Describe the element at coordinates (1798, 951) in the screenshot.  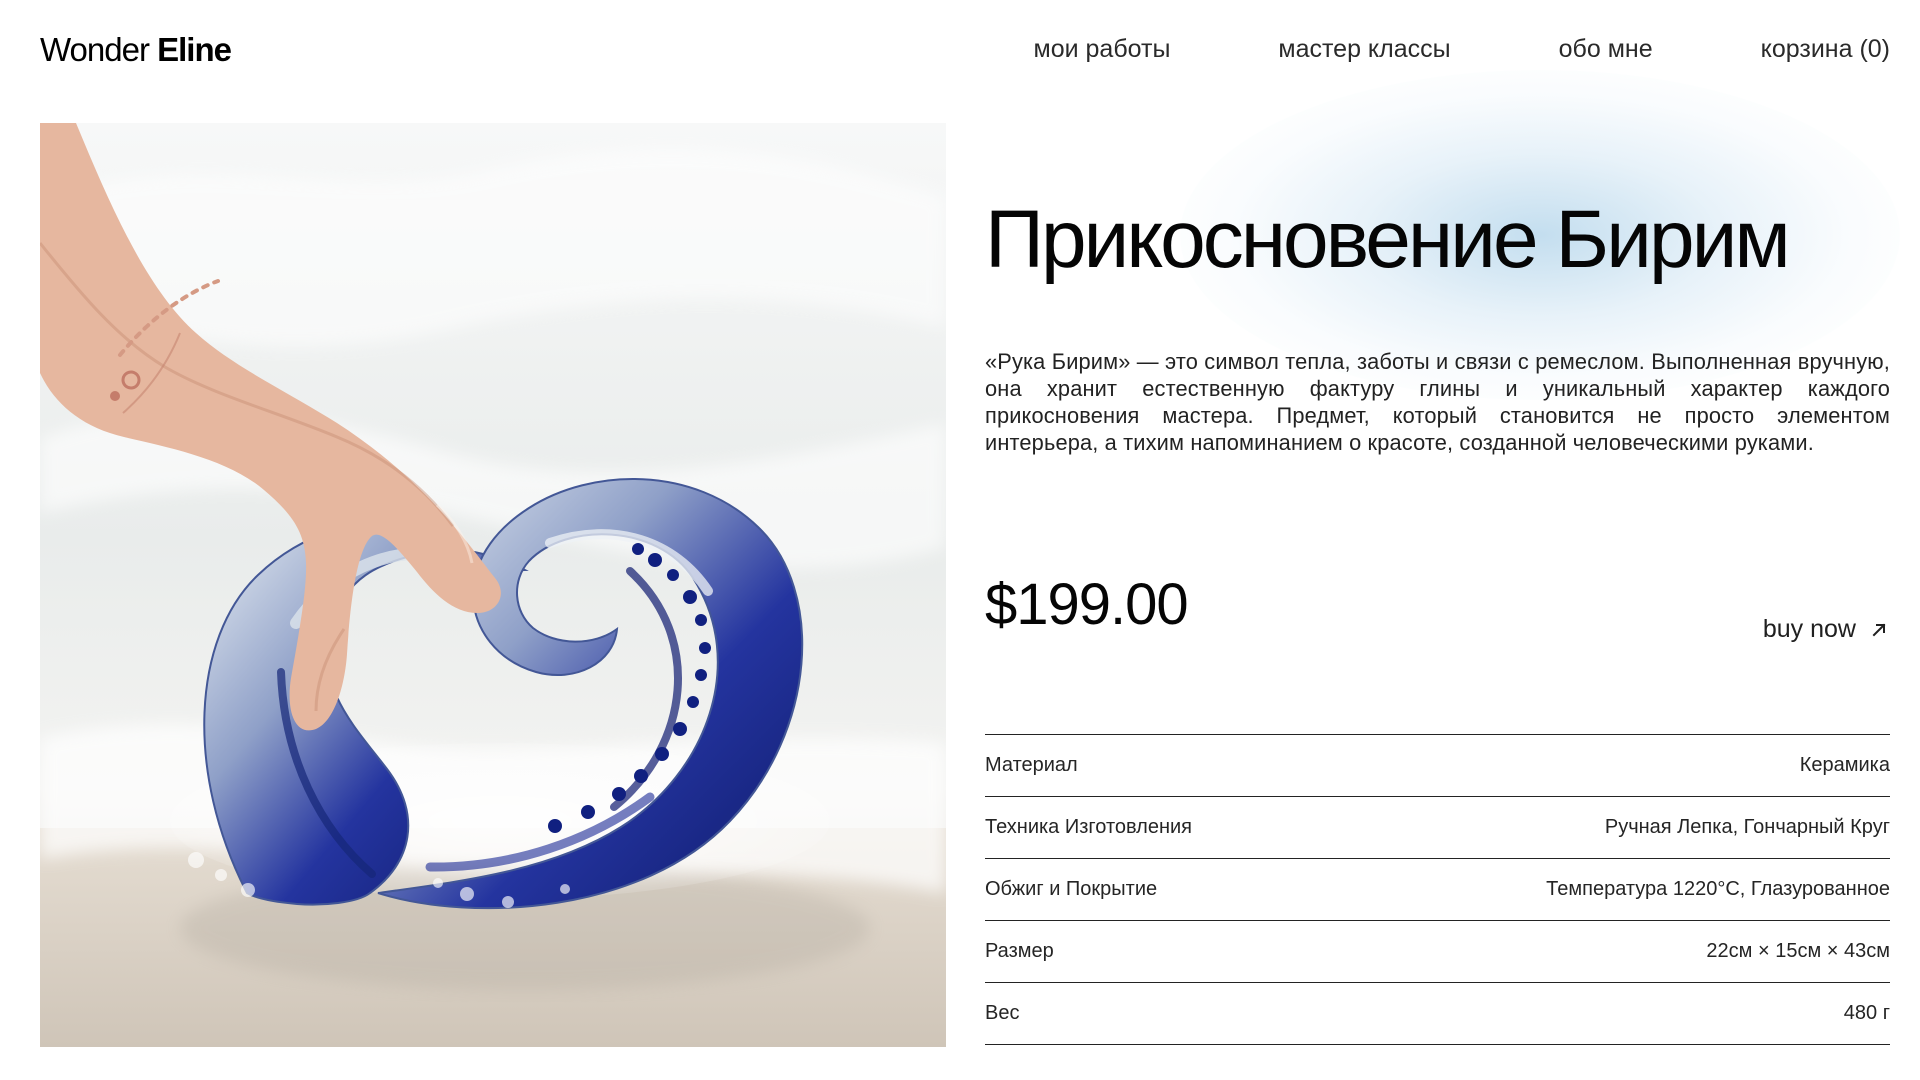
I see `spec-value: 22см × 15см × 43см` at that location.